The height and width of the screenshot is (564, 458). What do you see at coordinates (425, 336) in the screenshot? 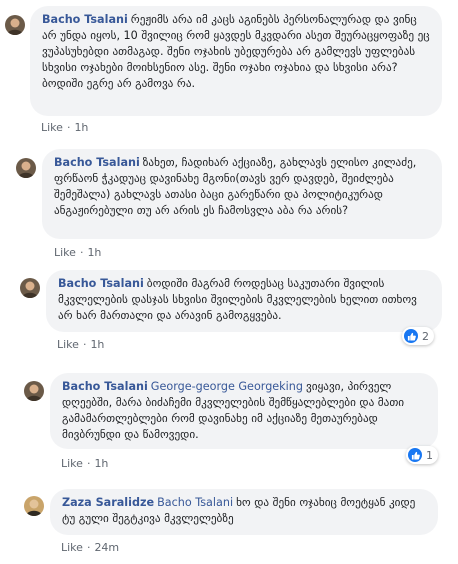
I see `reaction-number: 2` at bounding box center [425, 336].